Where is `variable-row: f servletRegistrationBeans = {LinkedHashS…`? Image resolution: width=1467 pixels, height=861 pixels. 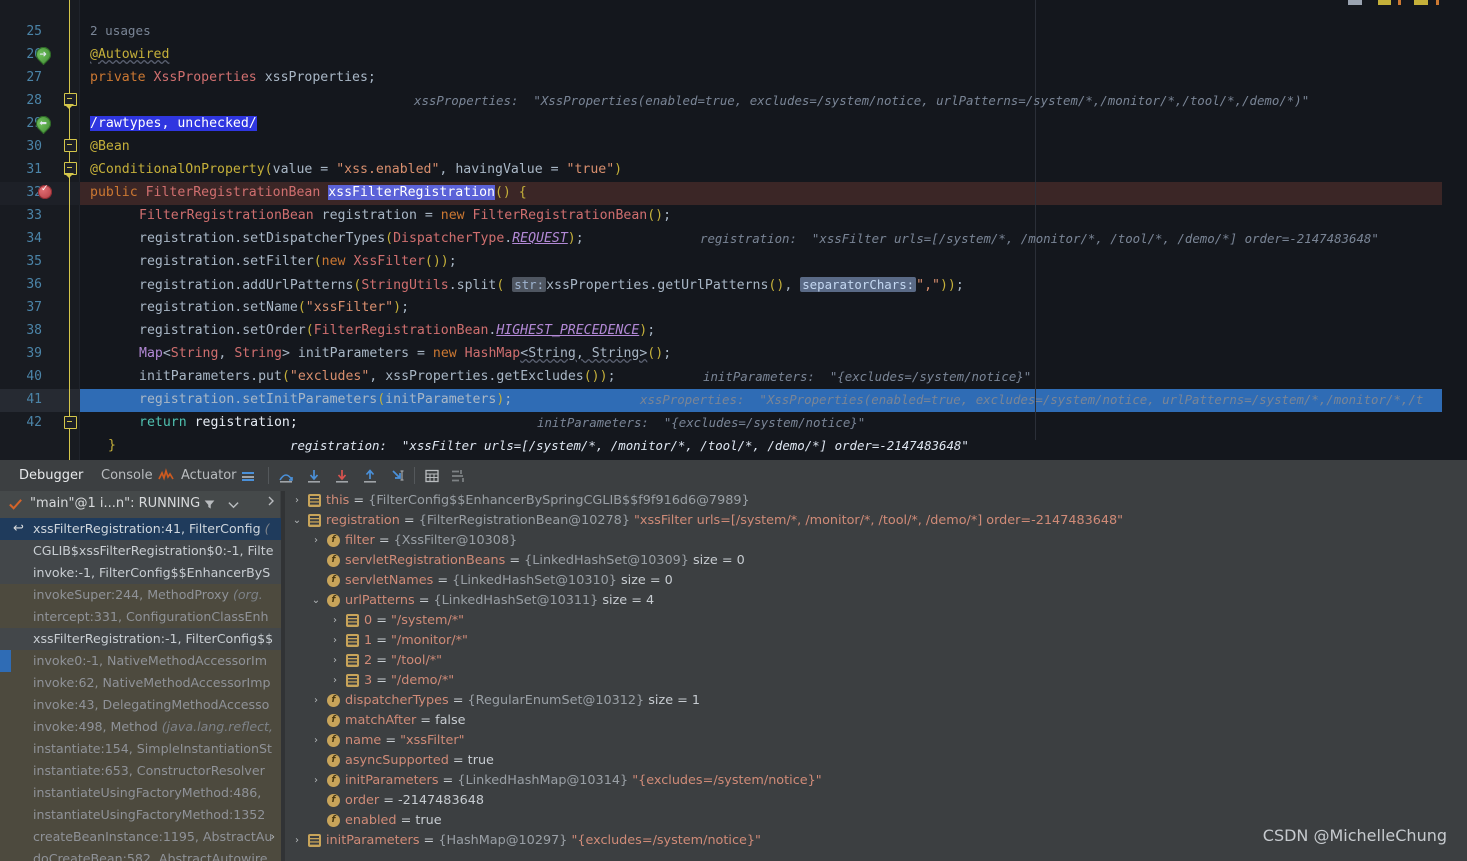 variable-row: f servletRegistrationBeans = {LinkedHashS… is located at coordinates (876, 561).